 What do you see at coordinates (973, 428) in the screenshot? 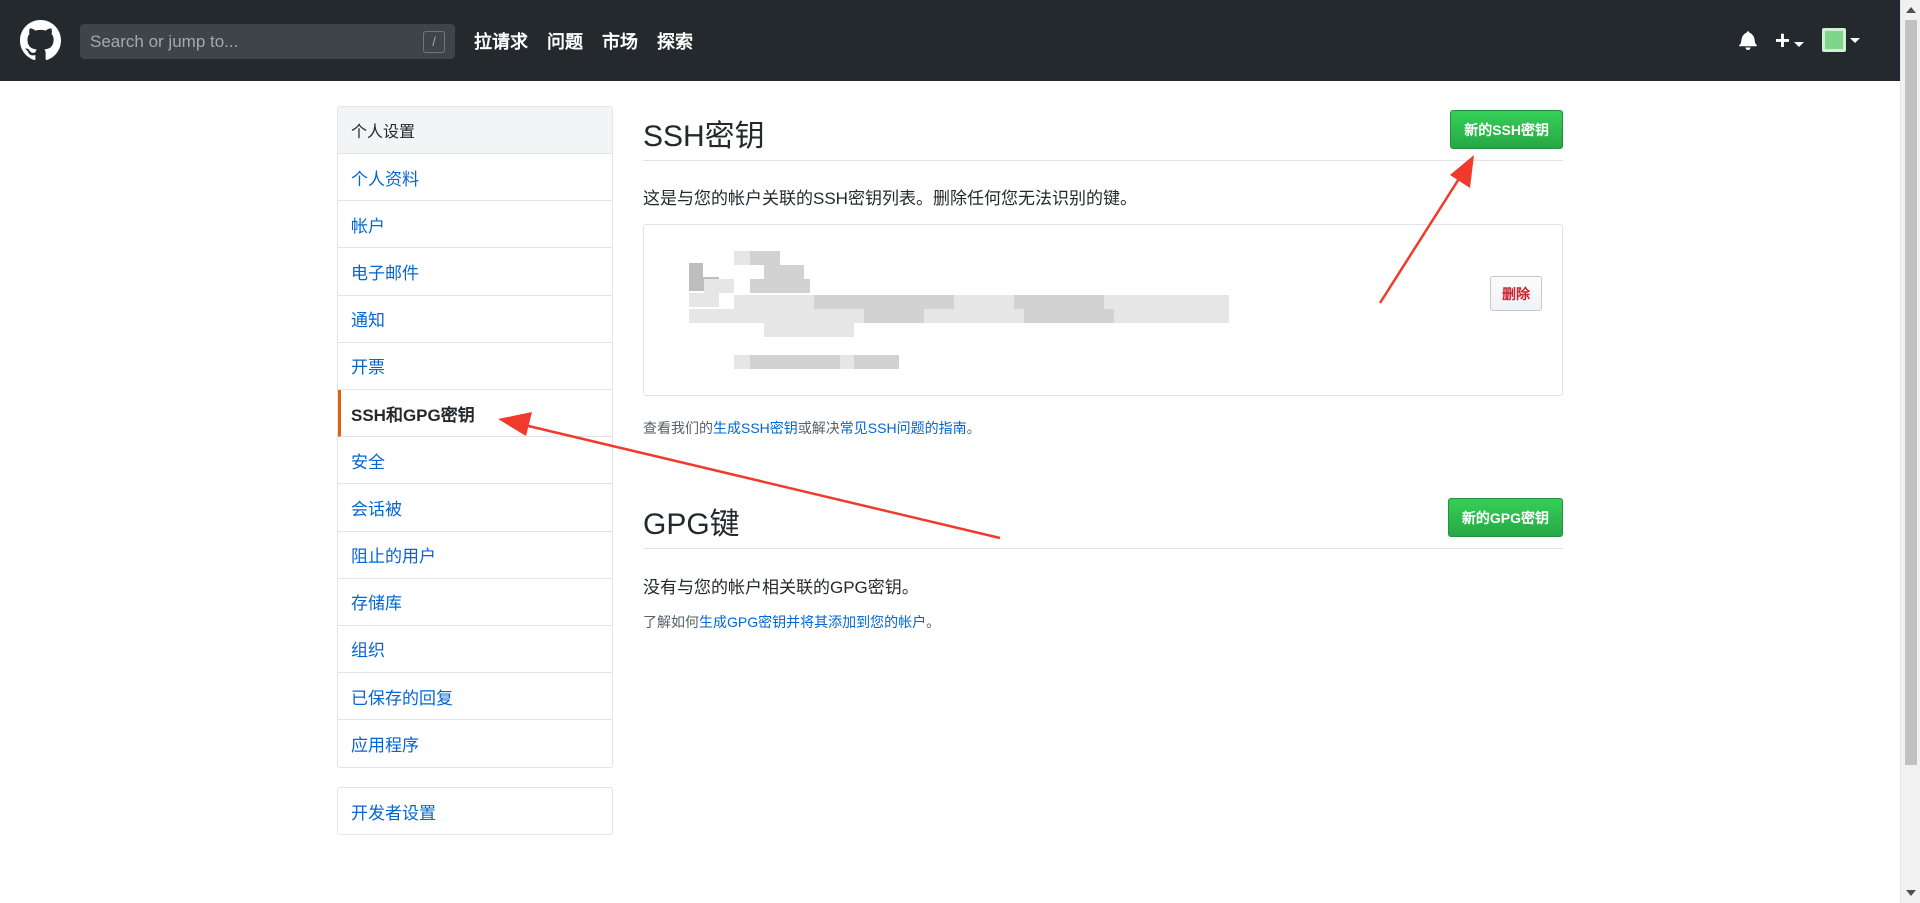
I see `ssh-help-suffix: 。` at bounding box center [973, 428].